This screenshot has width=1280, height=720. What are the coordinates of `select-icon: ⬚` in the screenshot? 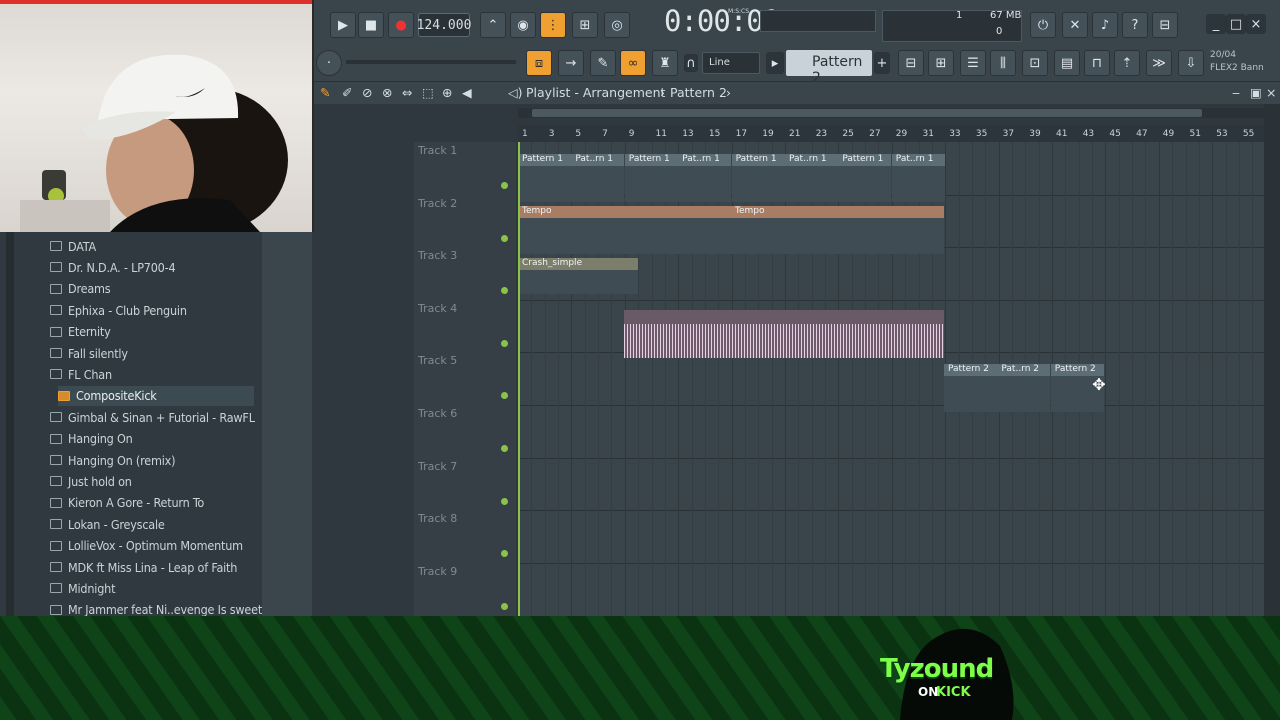 It's located at (428, 92).